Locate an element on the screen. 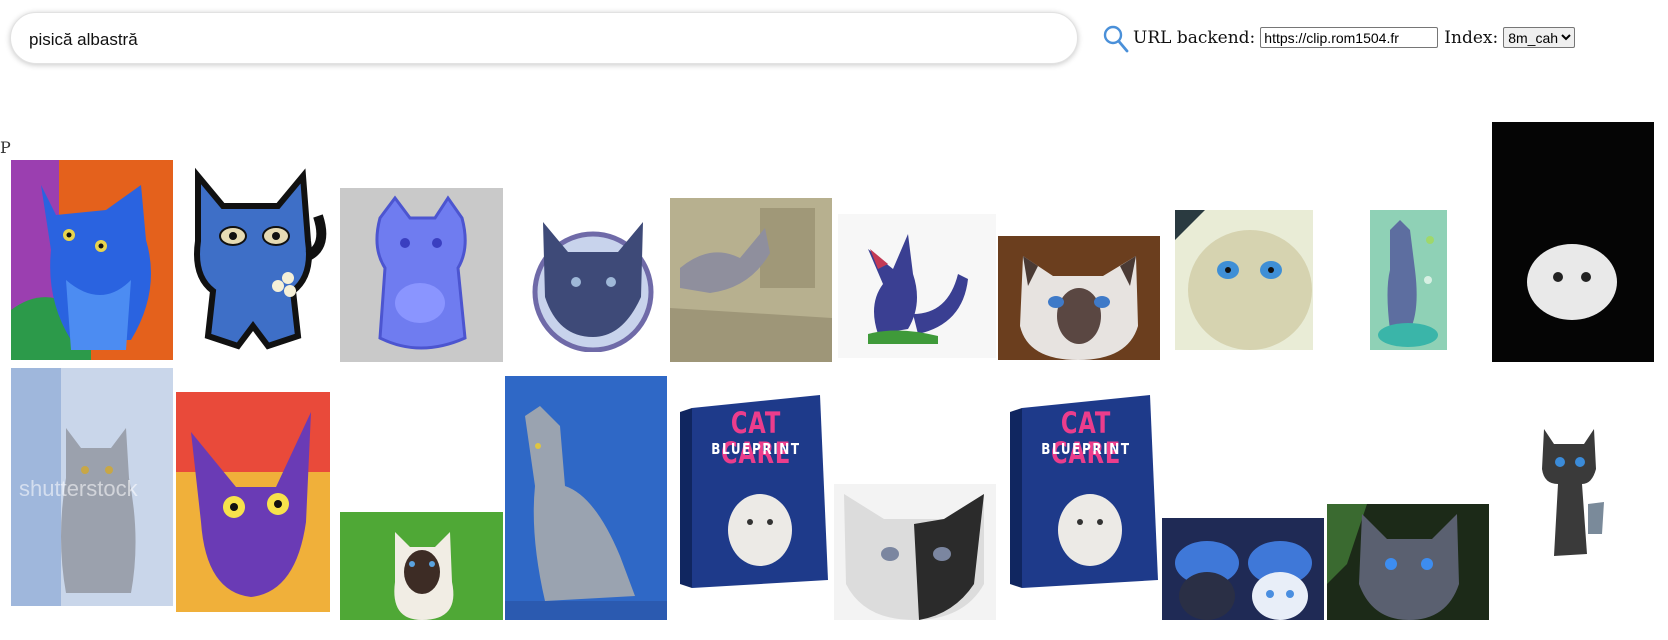 Image resolution: width=1668 pixels, height=640 pixels. image-sphynx-cat-painting is located at coordinates (253, 502).